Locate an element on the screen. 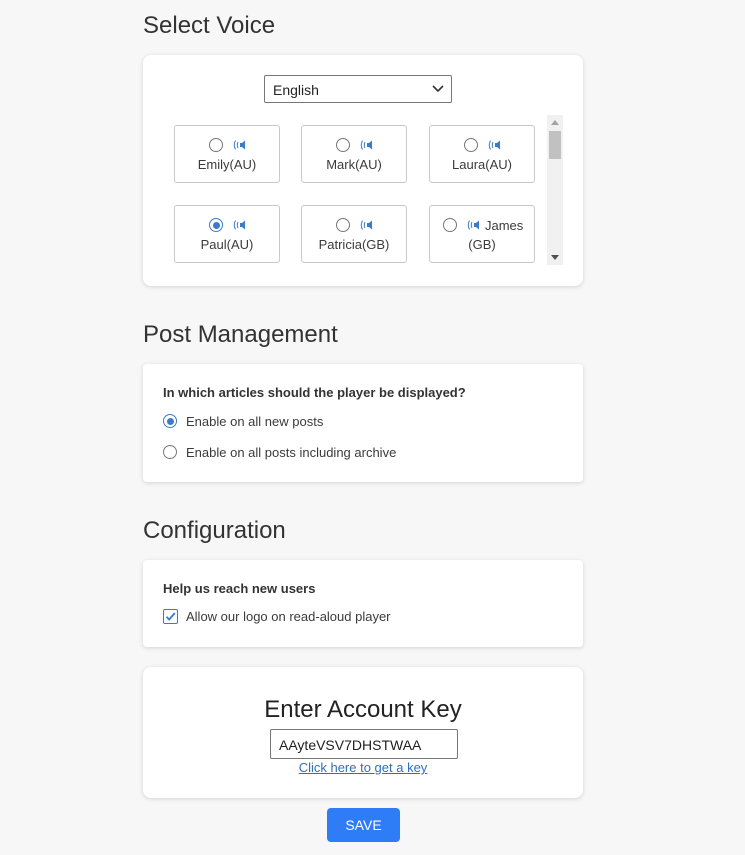 The width and height of the screenshot is (745, 855). voice-name: Paul(AU) is located at coordinates (227, 244).